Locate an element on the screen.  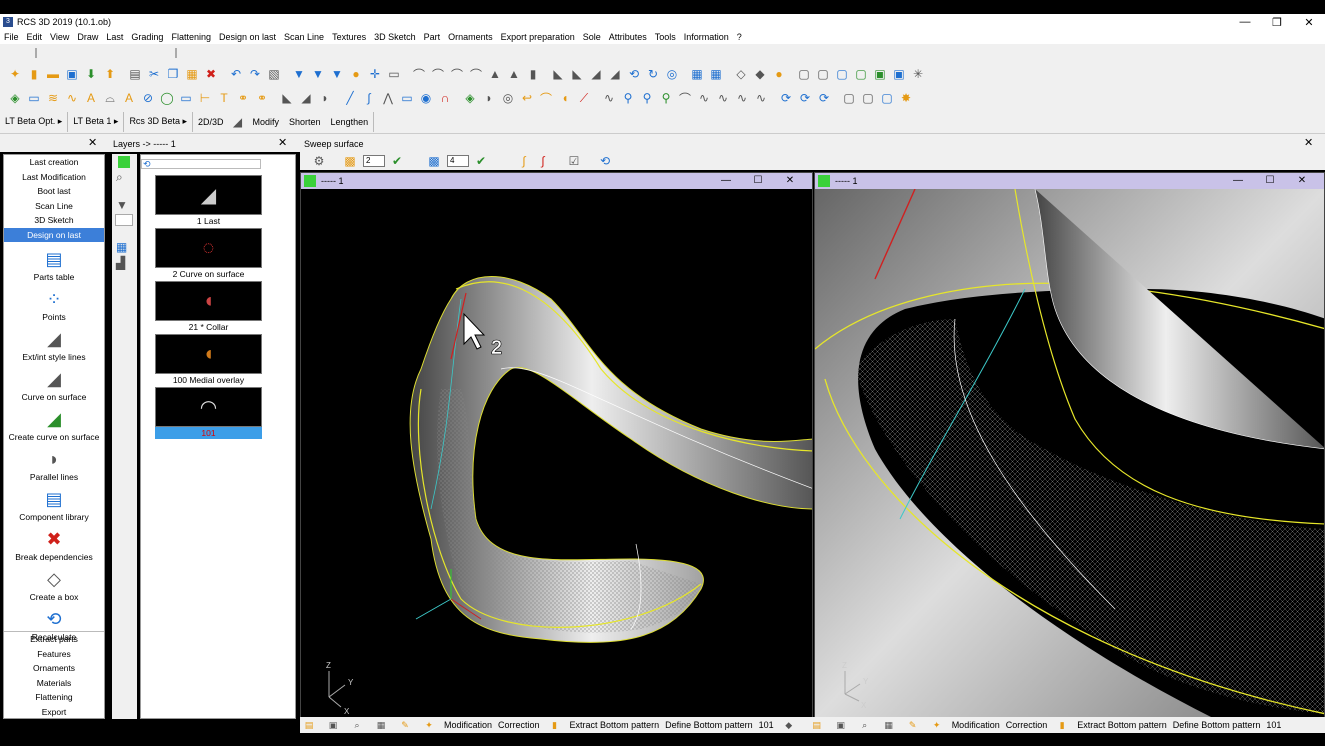
leather-icon: ✸ is located at coordinates (906, 98).